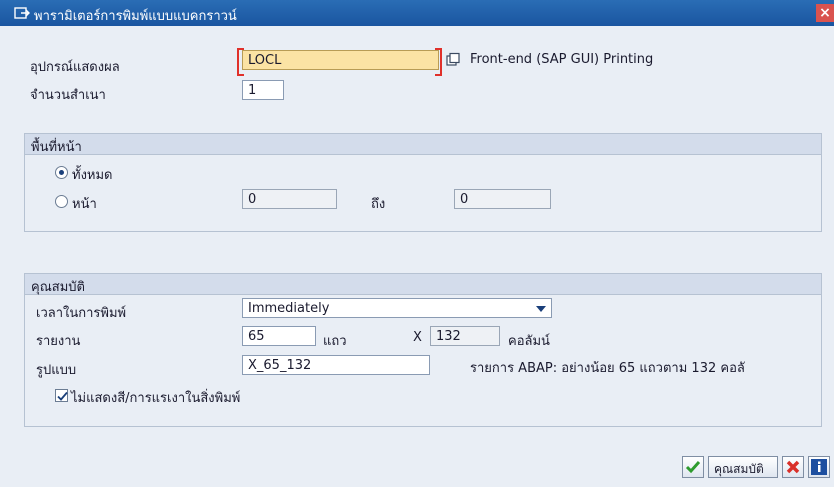 The width and height of the screenshot is (834, 487). What do you see at coordinates (75, 67) in the screenshot?
I see `device-label: อุปกรณ์แสดงผล` at bounding box center [75, 67].